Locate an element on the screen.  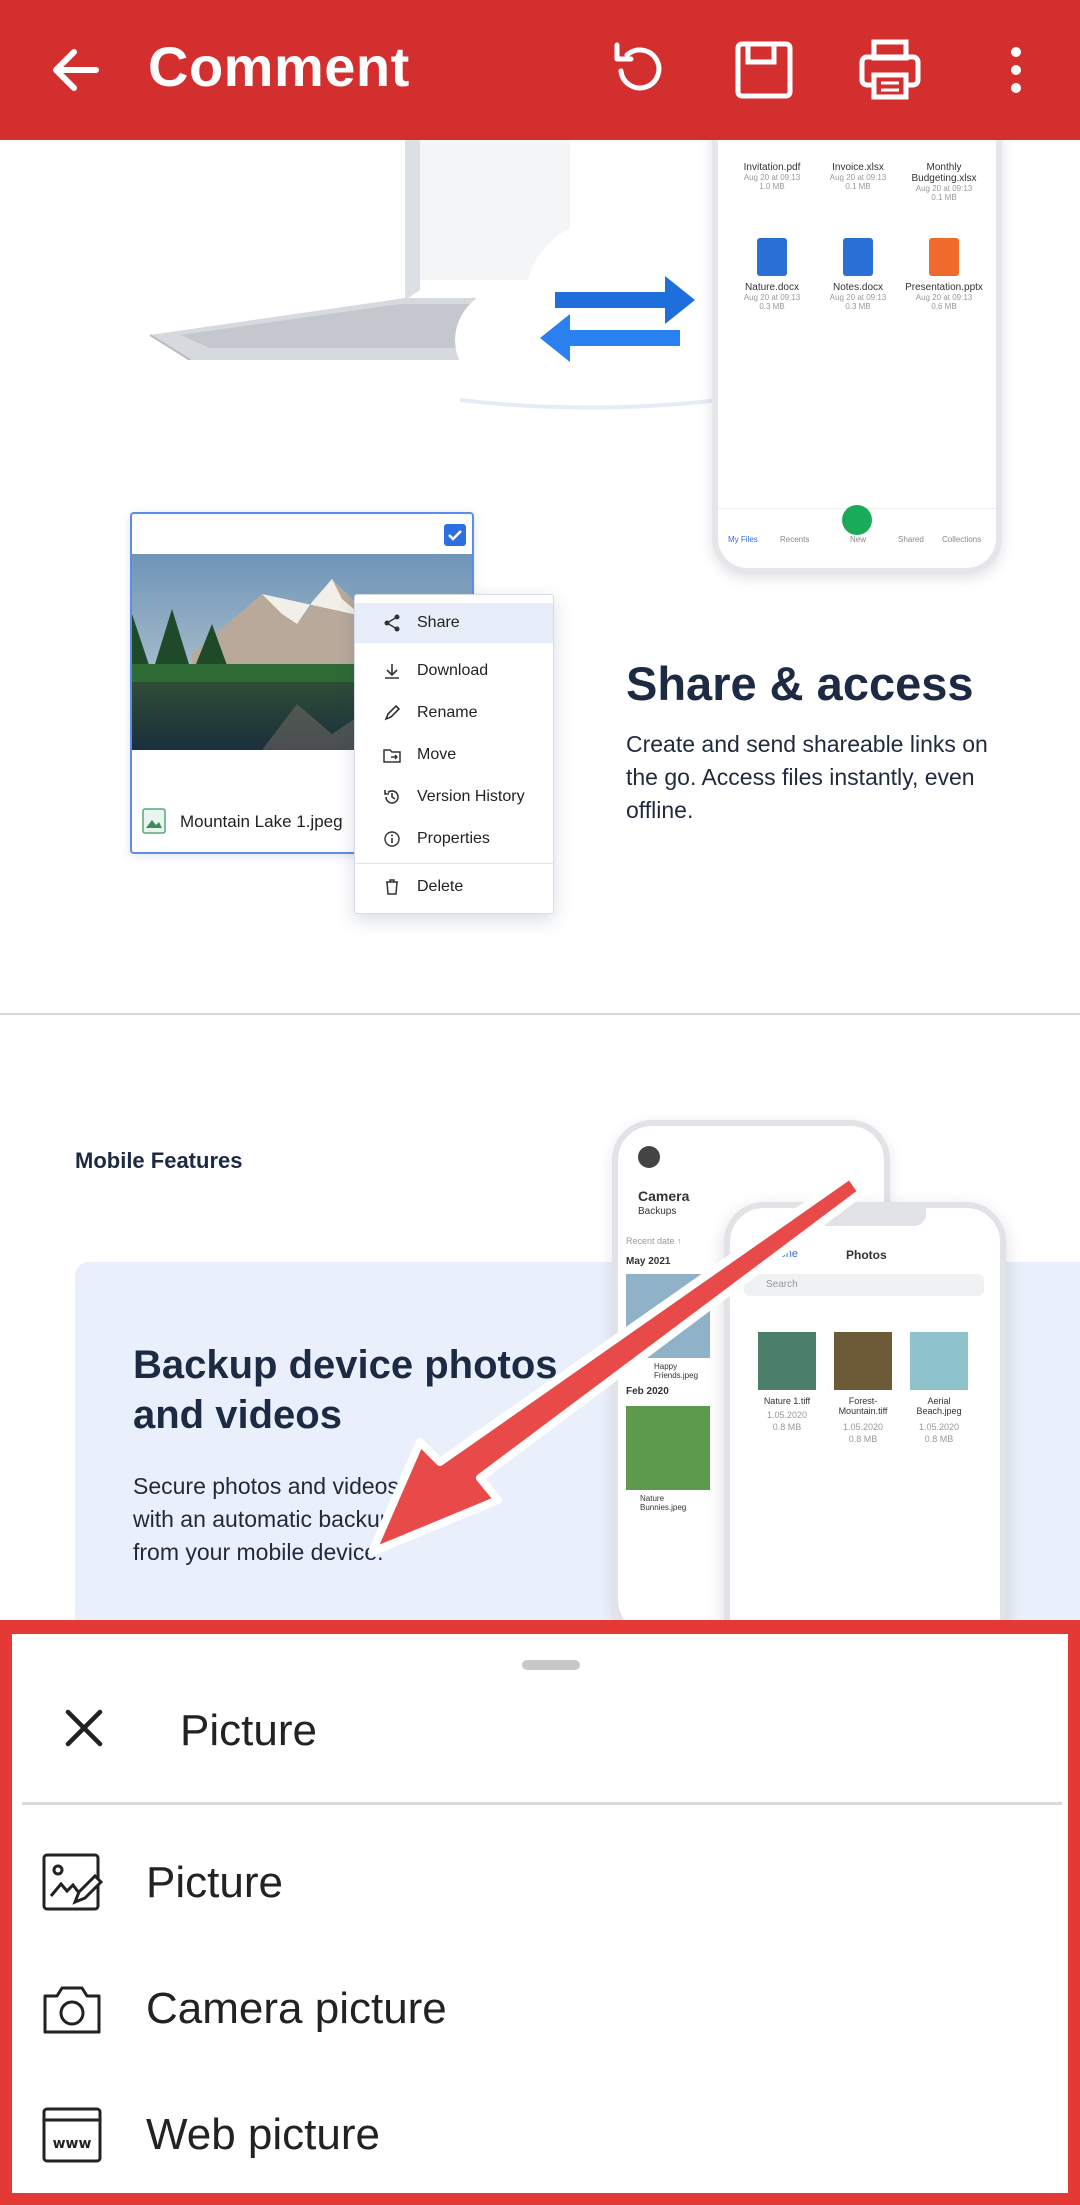
app-bar-title: Comment is located at coordinates (279, 66).